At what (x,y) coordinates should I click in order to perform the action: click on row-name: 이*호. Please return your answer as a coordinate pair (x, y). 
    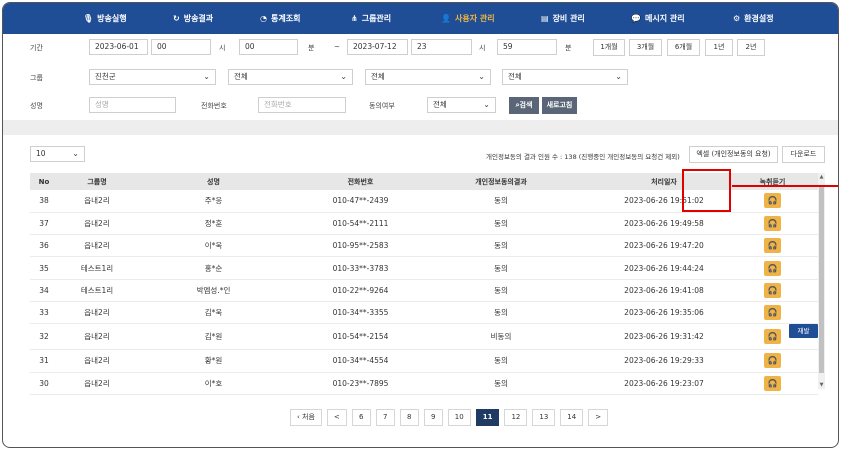
    Looking at the image, I should click on (213, 383).